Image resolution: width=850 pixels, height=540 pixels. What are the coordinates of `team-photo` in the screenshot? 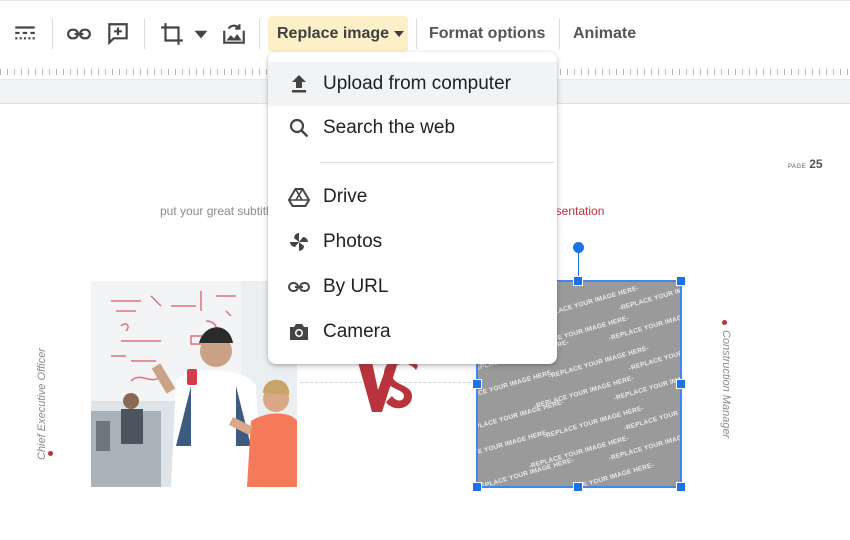 It's located at (194, 384).